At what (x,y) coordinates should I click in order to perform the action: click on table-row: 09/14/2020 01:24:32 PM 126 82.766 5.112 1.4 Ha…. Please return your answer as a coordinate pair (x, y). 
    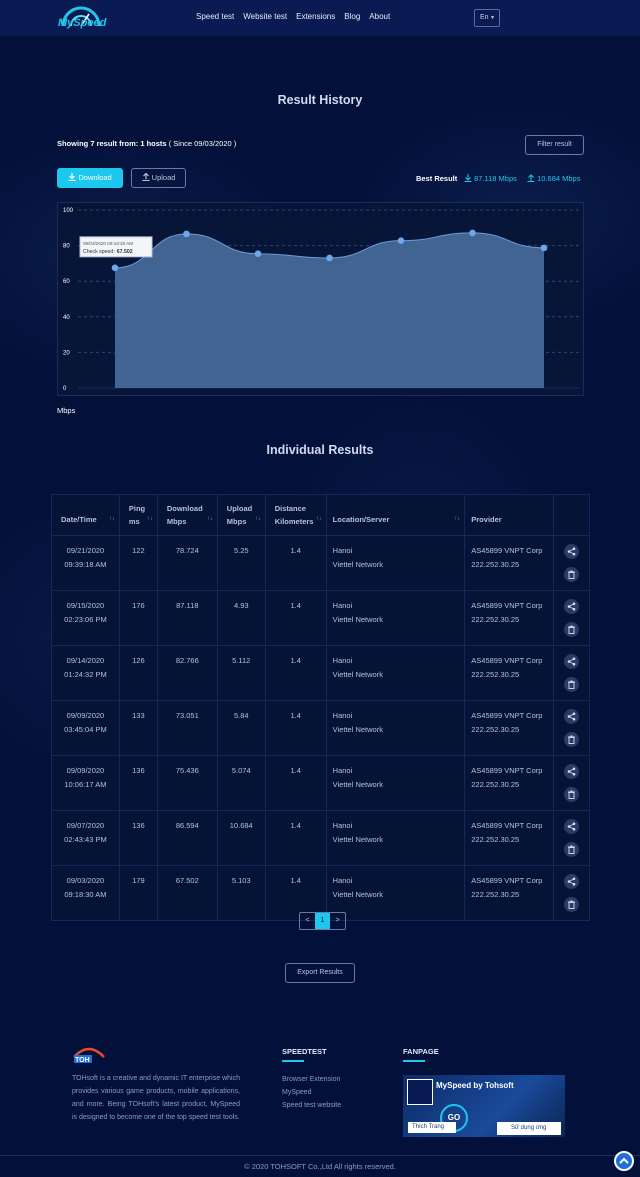
    Looking at the image, I should click on (320, 673).